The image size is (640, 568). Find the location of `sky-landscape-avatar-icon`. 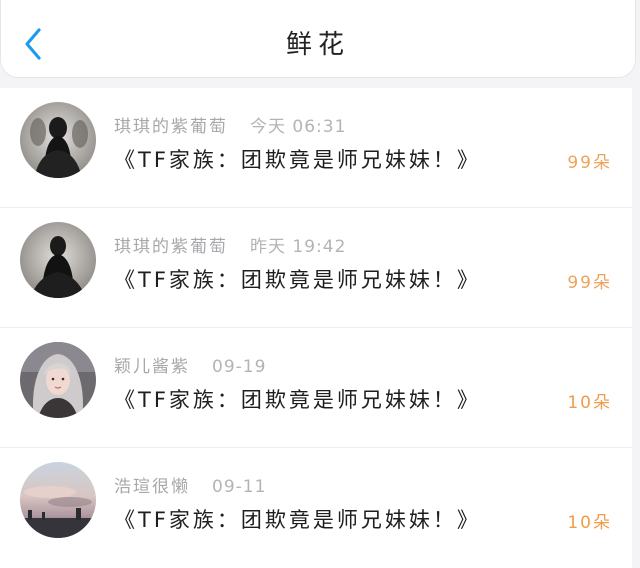

sky-landscape-avatar-icon is located at coordinates (58, 500).